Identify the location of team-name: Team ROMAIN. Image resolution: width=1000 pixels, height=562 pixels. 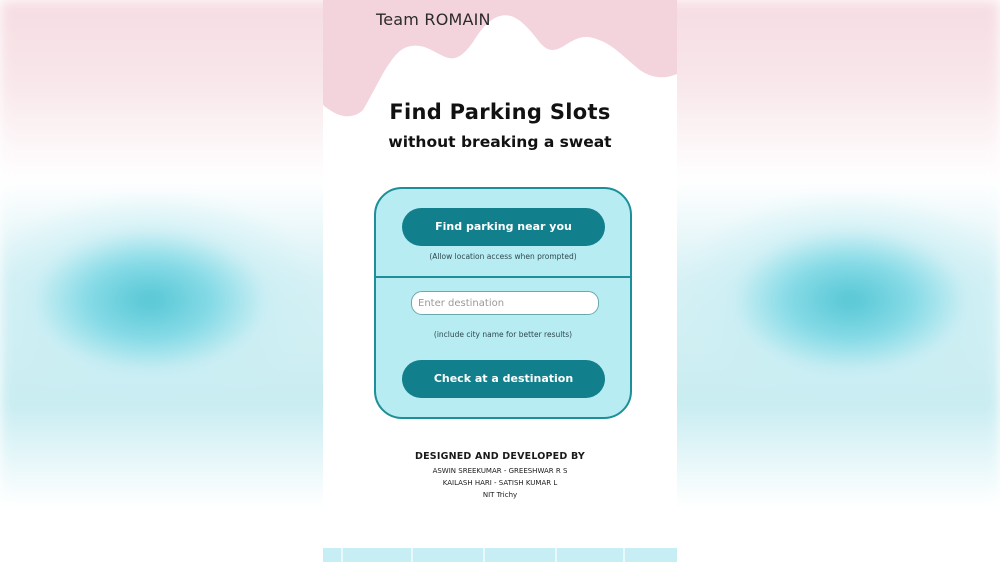
(433, 19).